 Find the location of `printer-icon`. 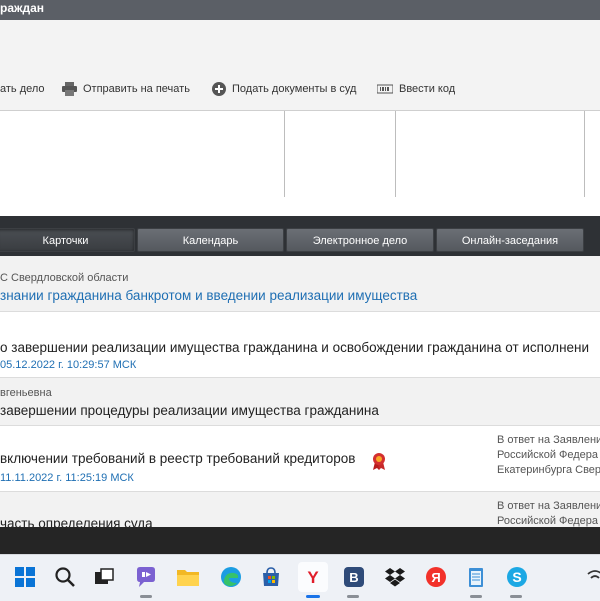

printer-icon is located at coordinates (69, 89).